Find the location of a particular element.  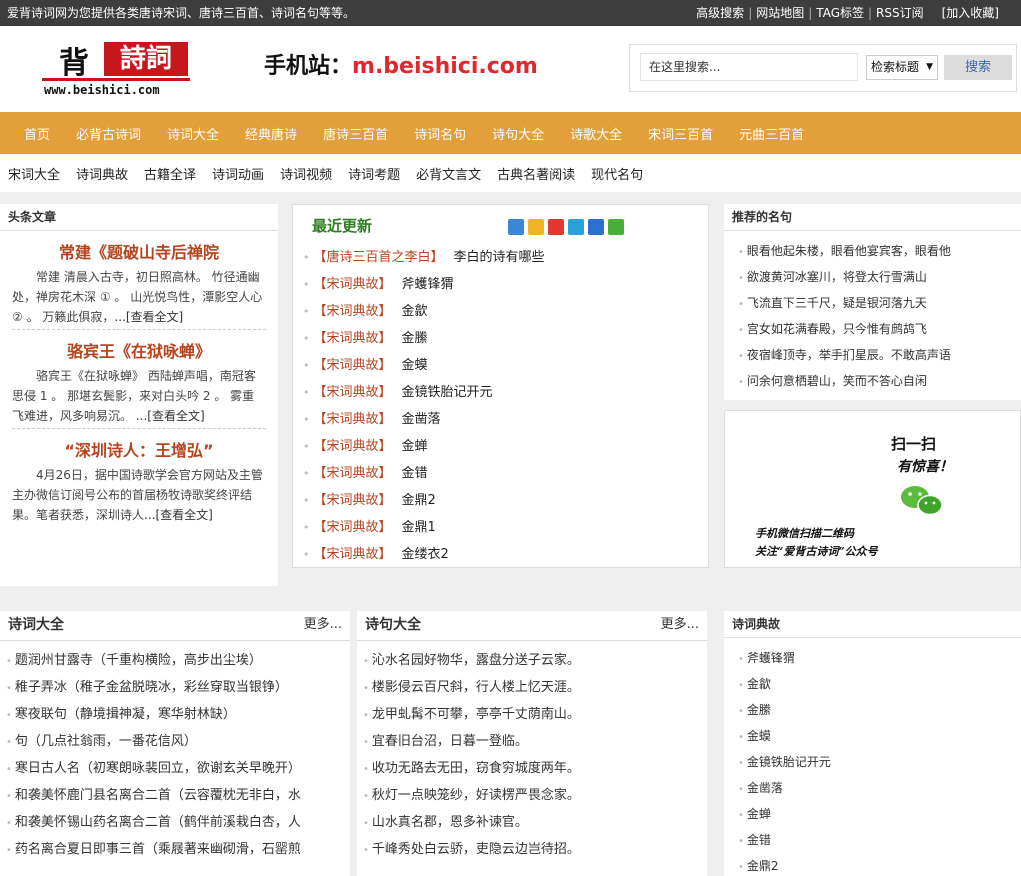

list-item: • 夜宿峰顶寺，举手扪星辰。不敢高声语 is located at coordinates (877, 358).